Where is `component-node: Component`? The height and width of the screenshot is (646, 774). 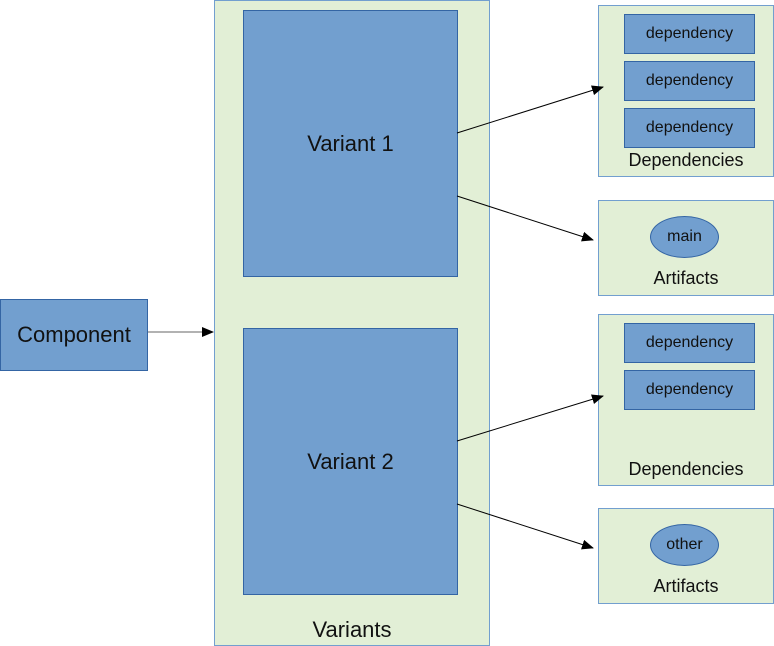
component-node: Component is located at coordinates (74, 335).